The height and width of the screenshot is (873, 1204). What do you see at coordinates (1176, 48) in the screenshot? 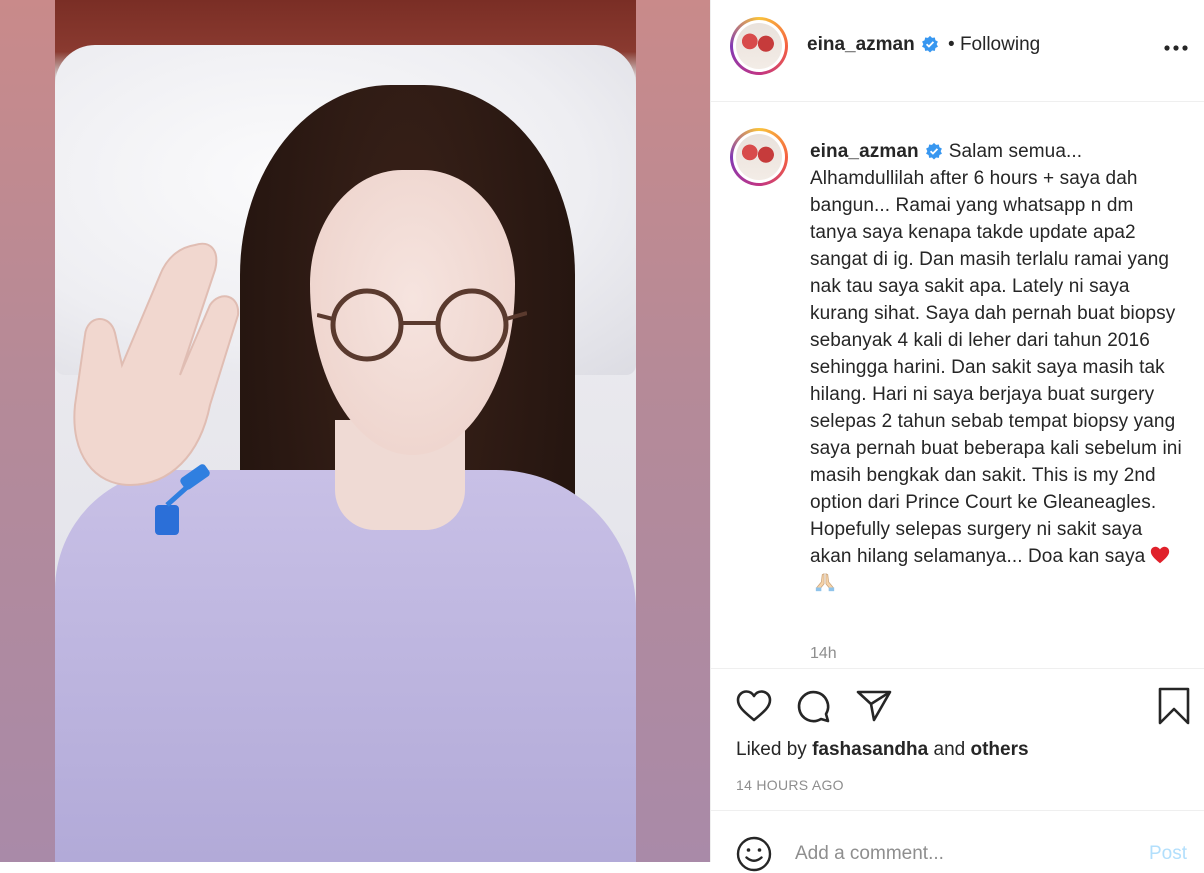
I see `more-options-icon` at bounding box center [1176, 48].